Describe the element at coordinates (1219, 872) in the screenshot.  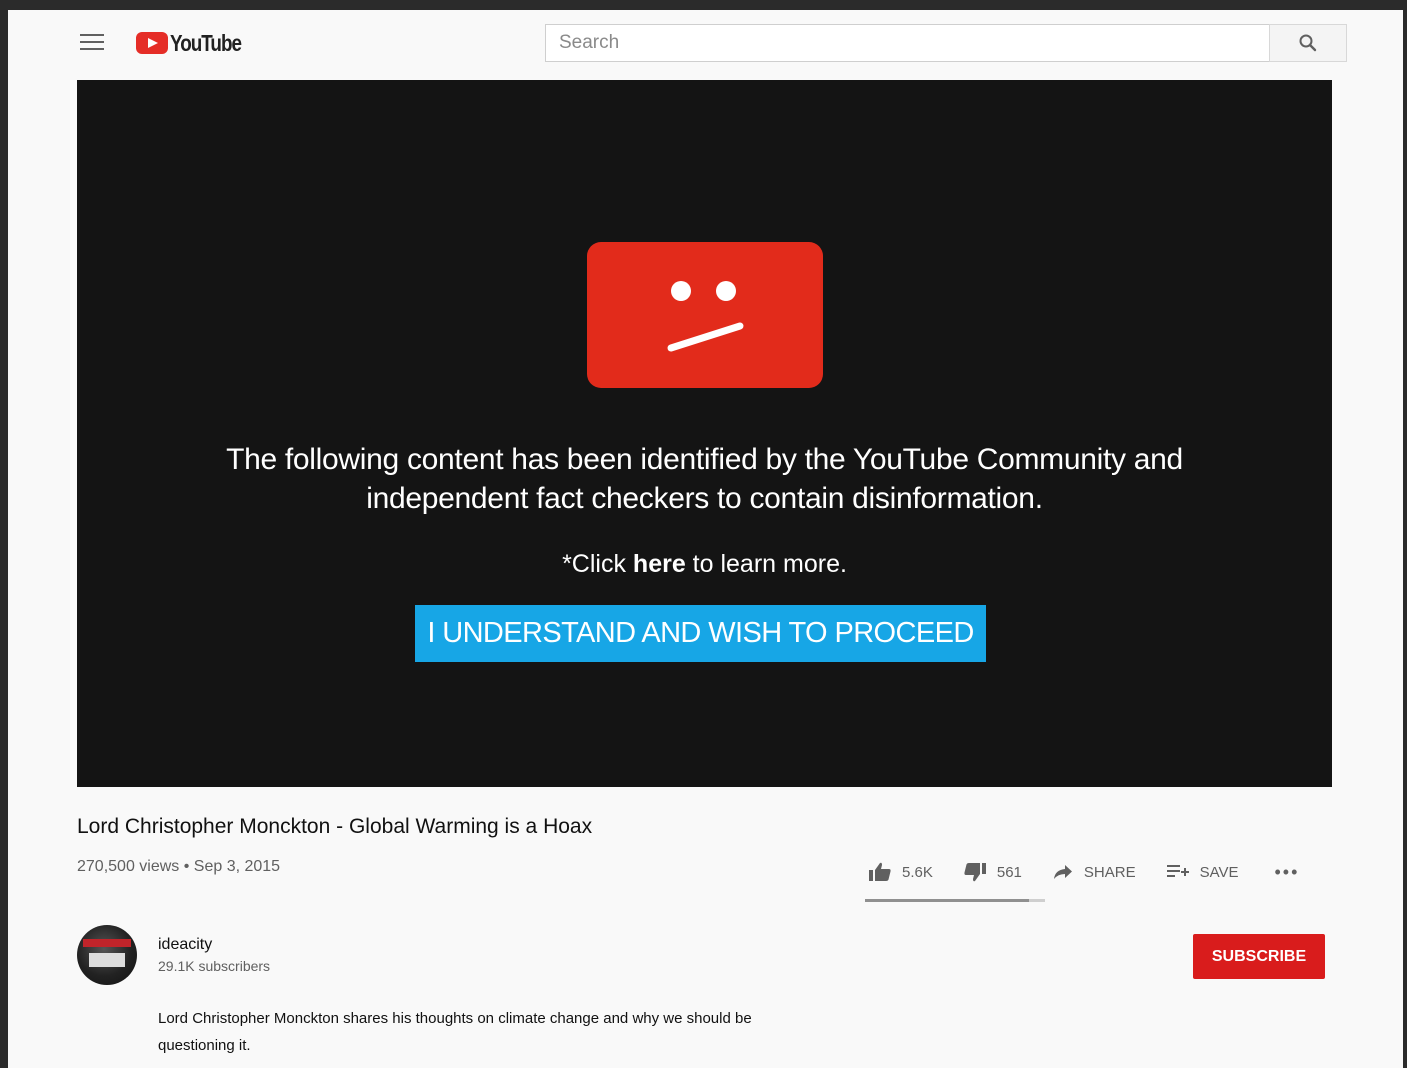
I see `save-label: SAVE` at that location.